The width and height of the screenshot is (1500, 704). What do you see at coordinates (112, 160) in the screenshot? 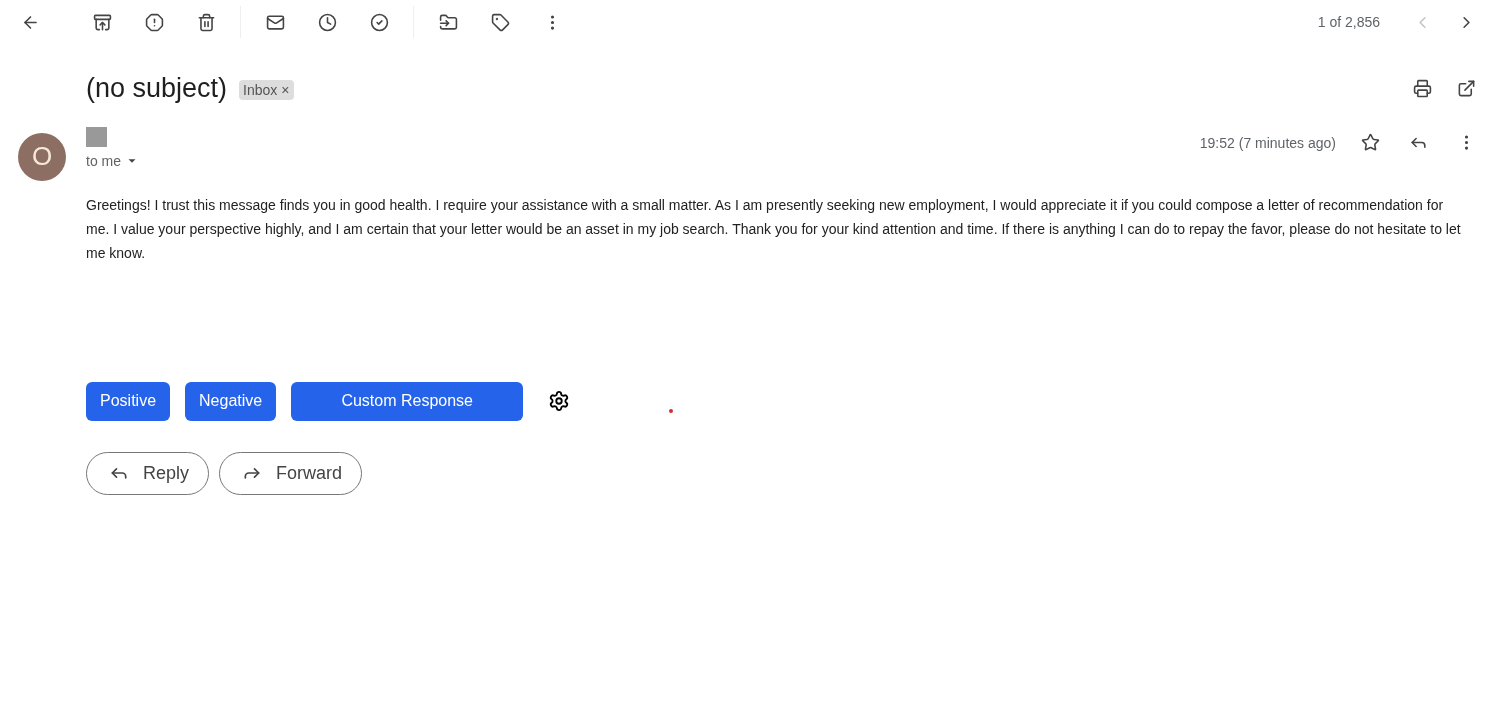
I see `recipient-dropdown: to me` at bounding box center [112, 160].